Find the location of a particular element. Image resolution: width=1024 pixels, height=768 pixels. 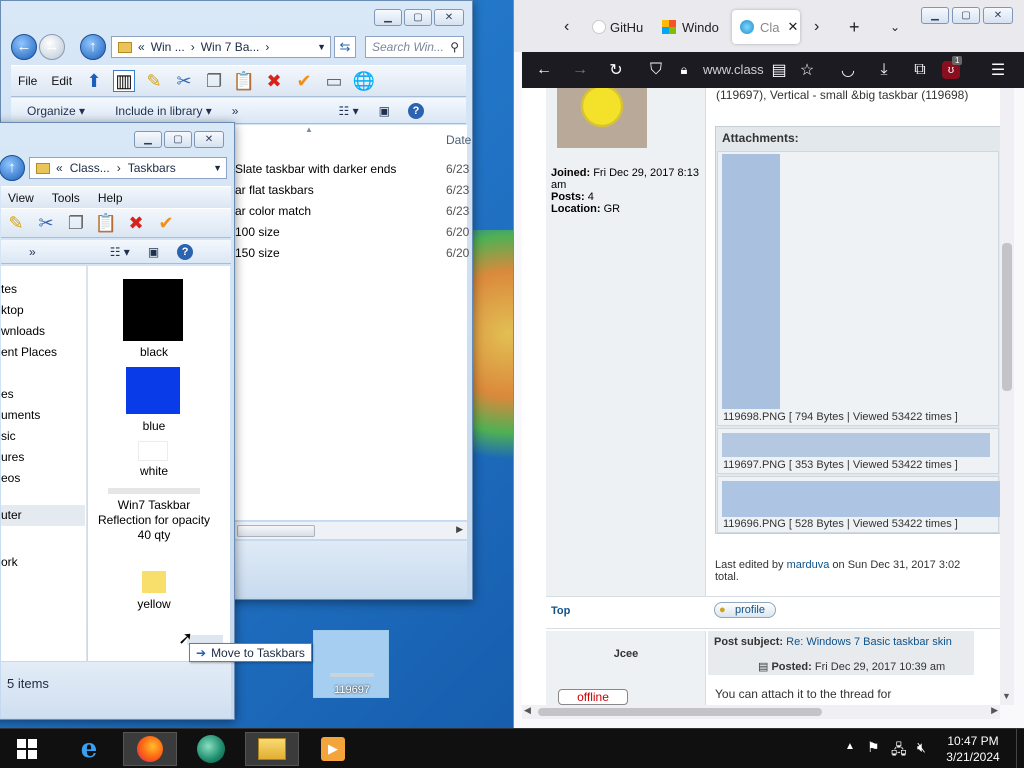

address-bar: « Win ... › Win 7 Ba... › ▼ is located at coordinates (221, 47).